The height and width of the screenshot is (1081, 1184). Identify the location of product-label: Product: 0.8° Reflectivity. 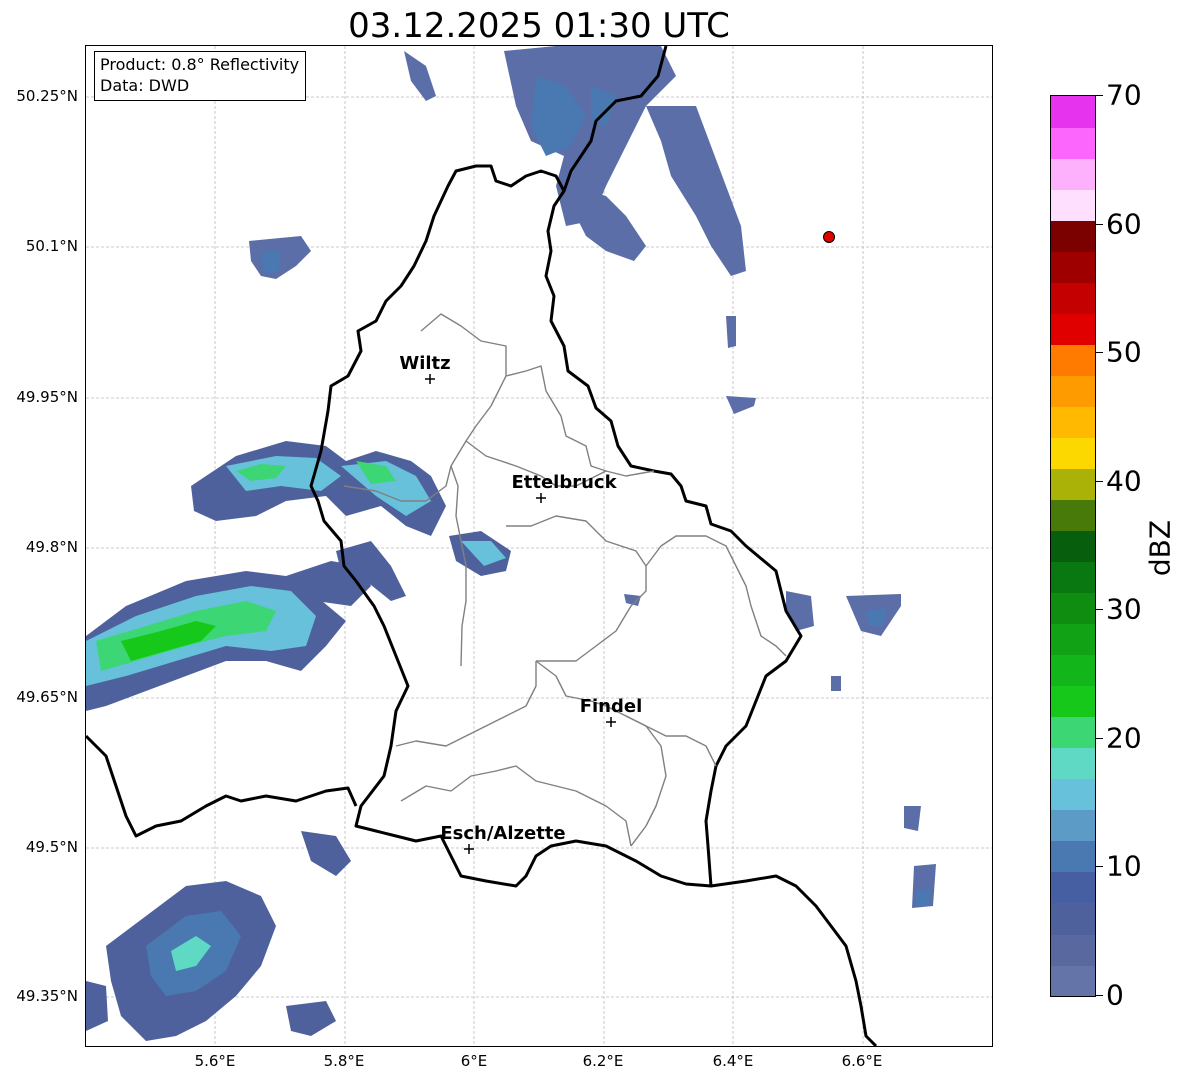
(200, 64).